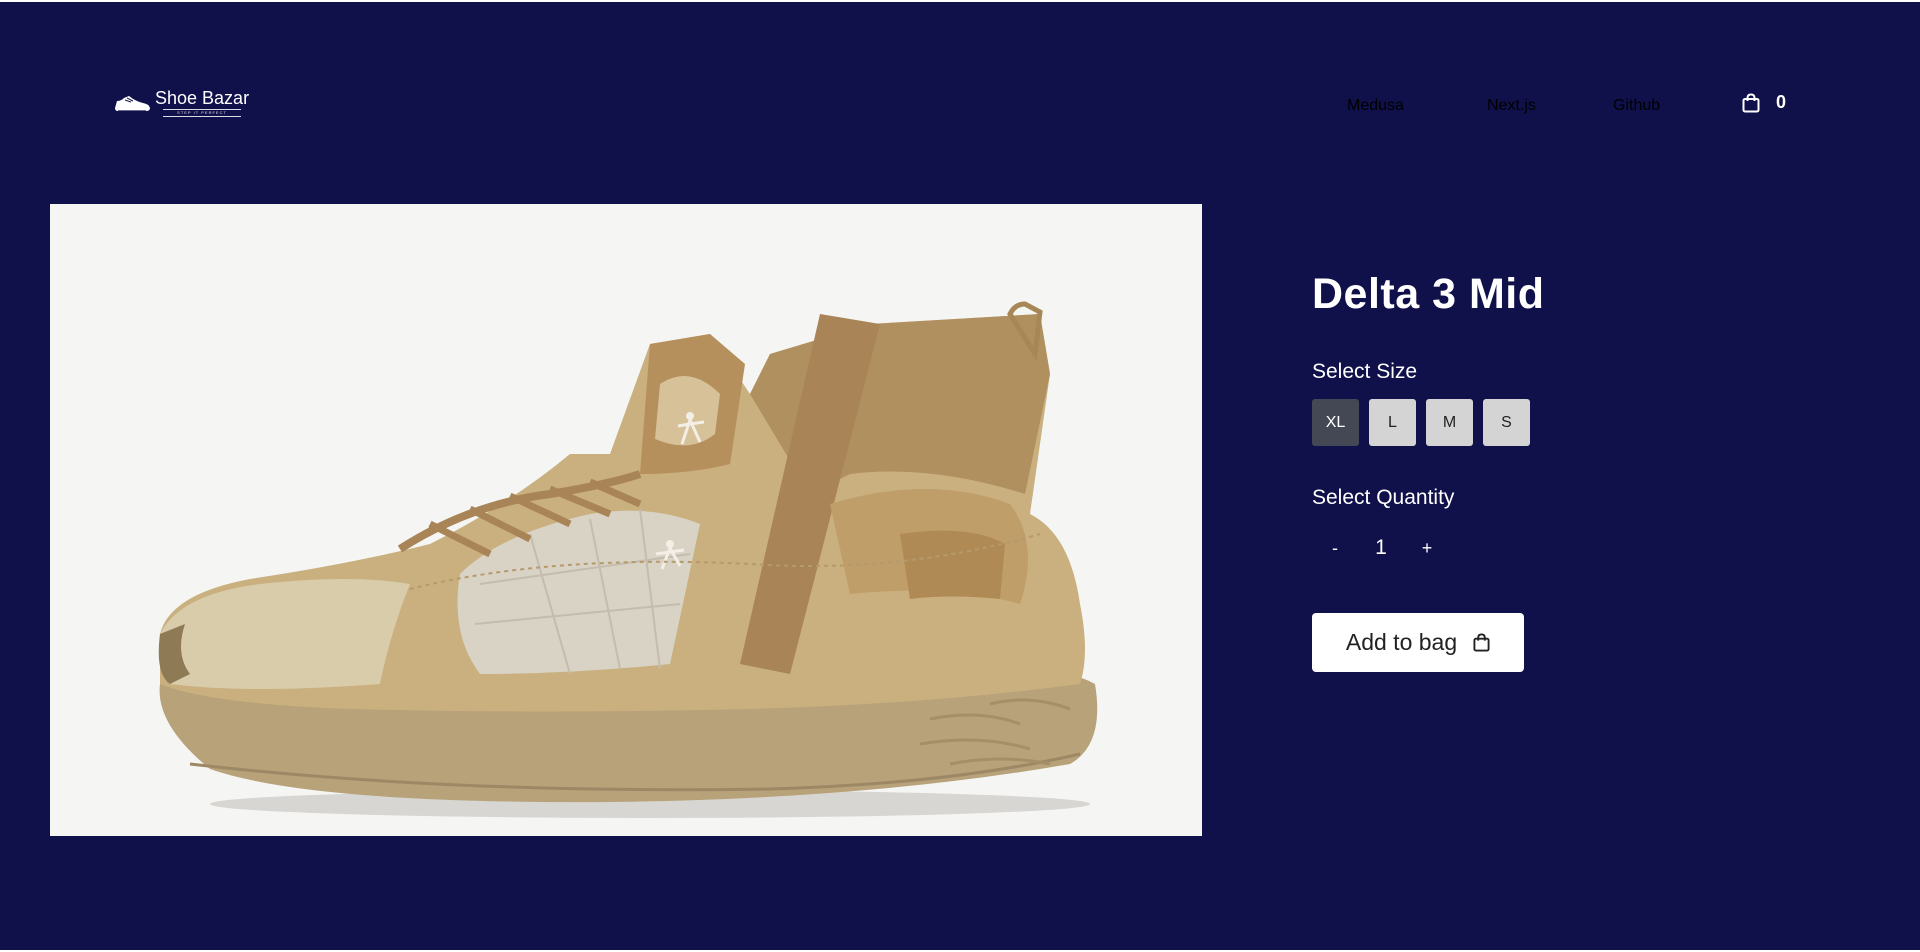  Describe the element at coordinates (1781, 102) in the screenshot. I see `cart-count: 0` at that location.